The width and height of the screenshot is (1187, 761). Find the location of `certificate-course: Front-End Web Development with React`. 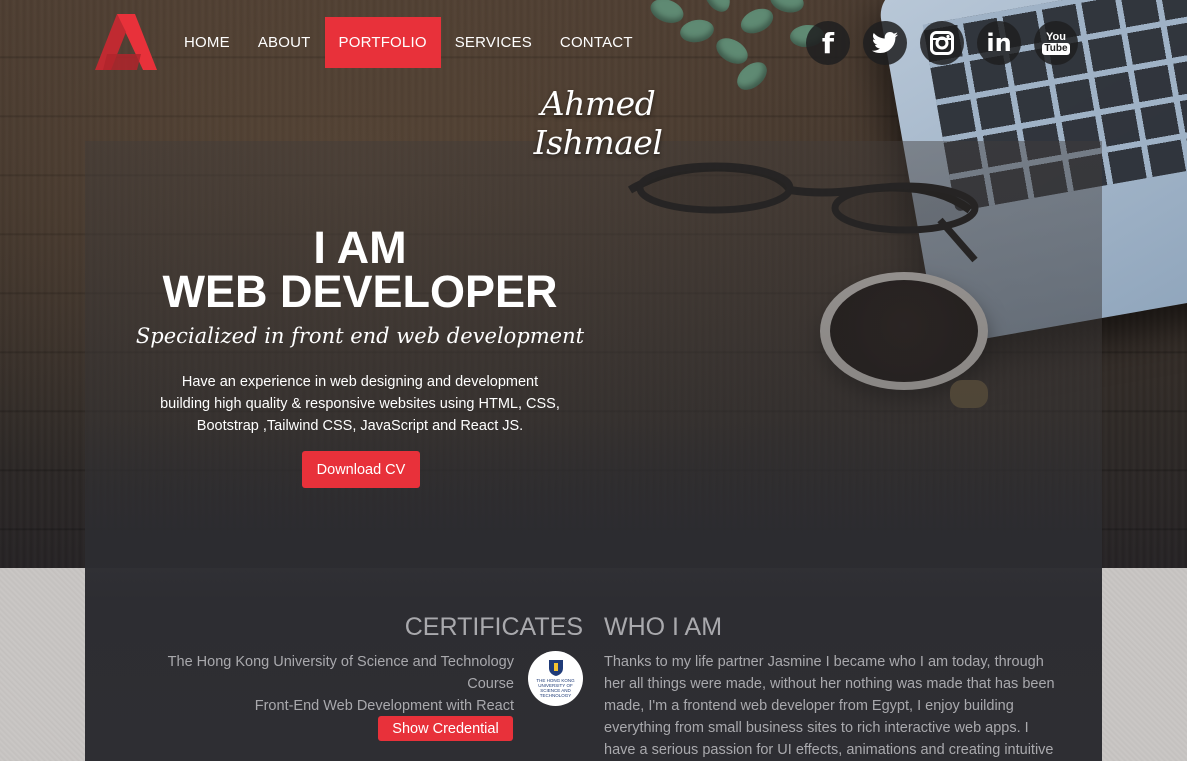

certificate-course: Front-End Web Development with React is located at coordinates (384, 706).